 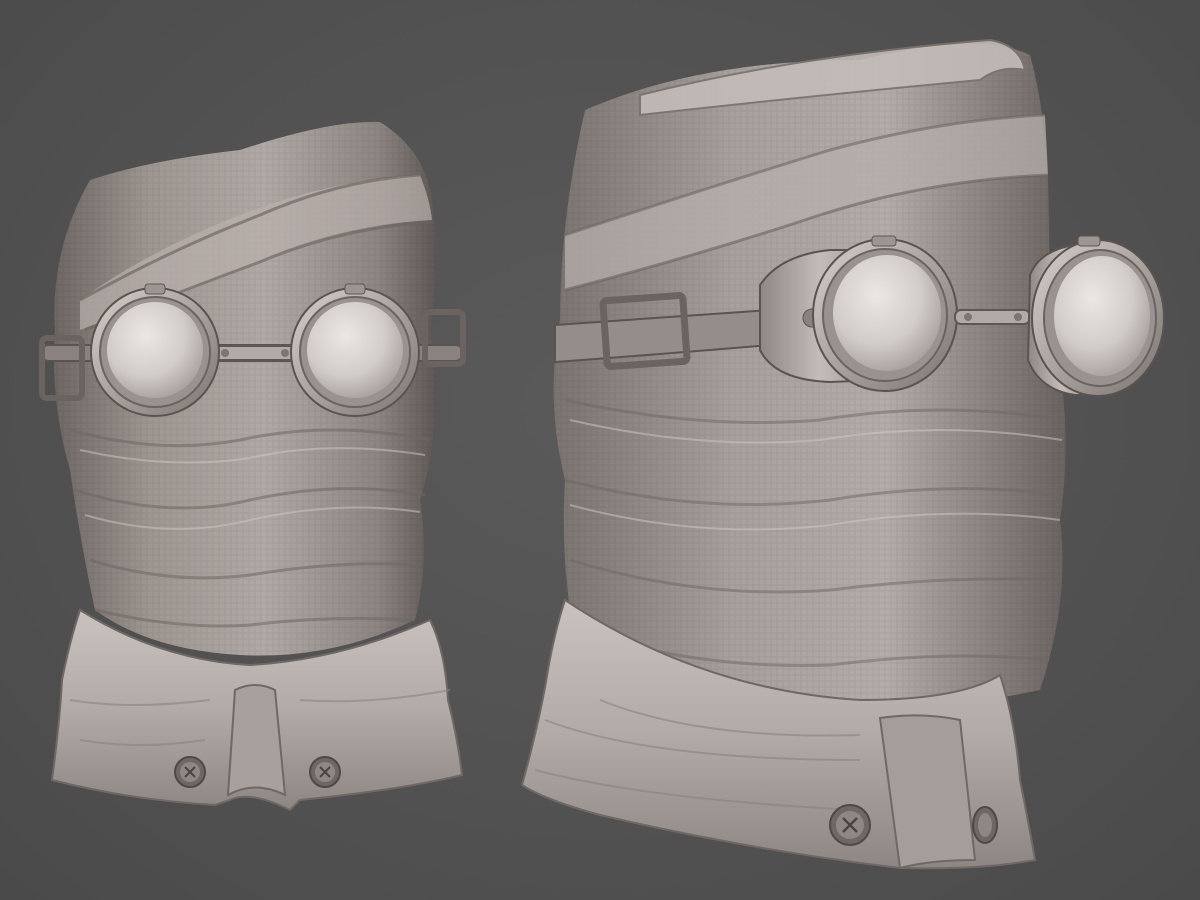 What do you see at coordinates (850, 825) in the screenshot?
I see `collar-button-large-left` at bounding box center [850, 825].